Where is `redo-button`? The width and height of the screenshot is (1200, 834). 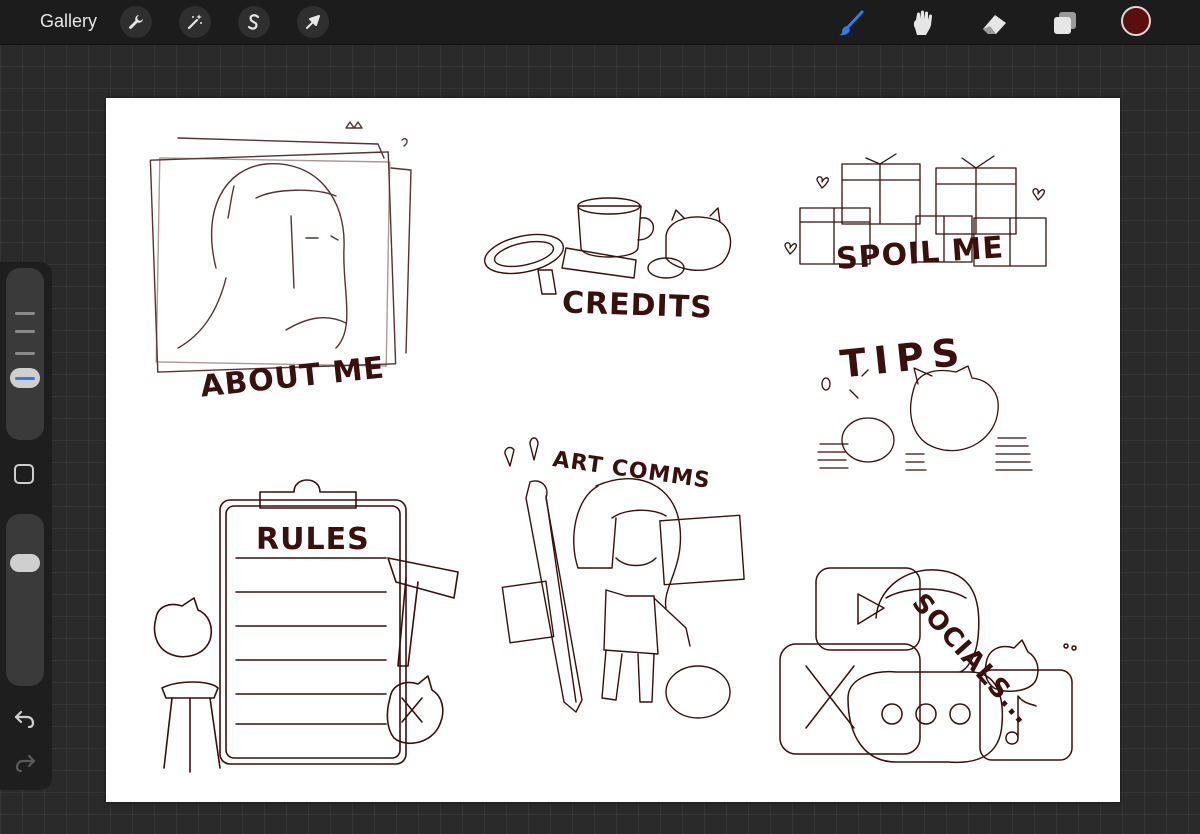
redo-button is located at coordinates (25, 763).